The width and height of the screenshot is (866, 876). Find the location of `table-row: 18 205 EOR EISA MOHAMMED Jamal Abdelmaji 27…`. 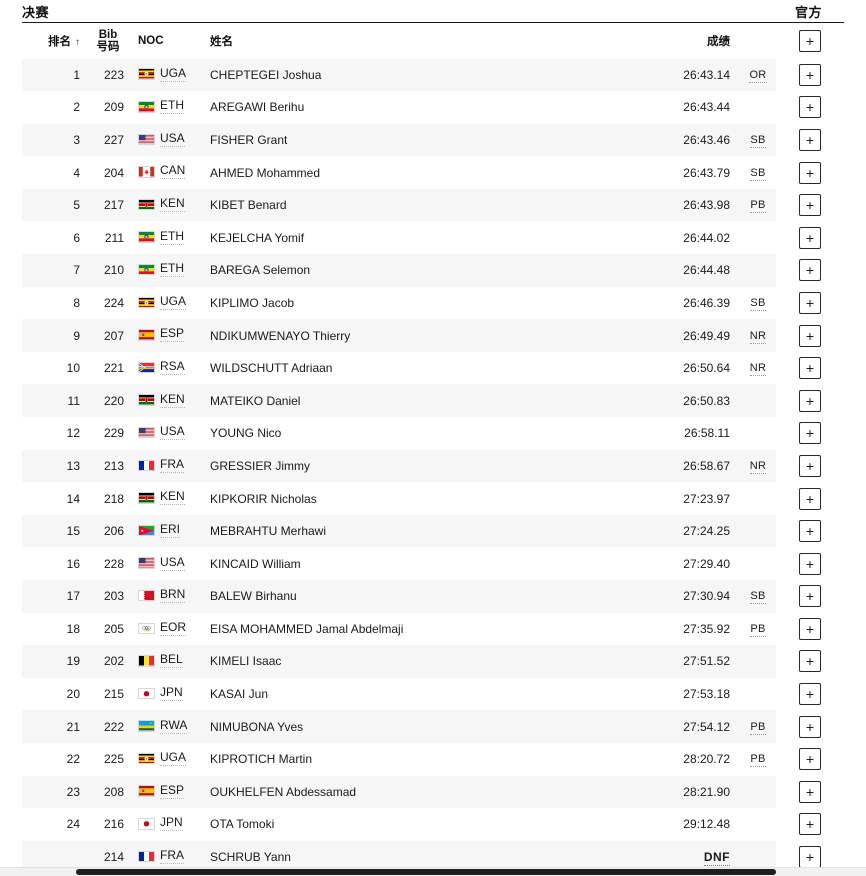

table-row: 18 205 EOR EISA MOHAMMED Jamal Abdelmaji 27… is located at coordinates (433, 629).